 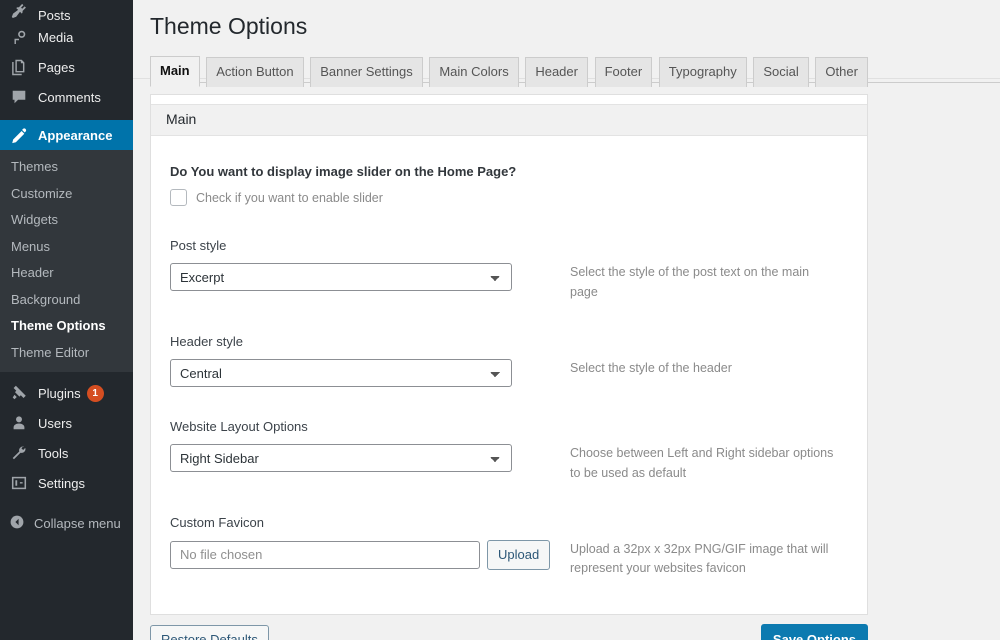 I want to click on sidebar-item-users: Users, so click(x=66, y=423).